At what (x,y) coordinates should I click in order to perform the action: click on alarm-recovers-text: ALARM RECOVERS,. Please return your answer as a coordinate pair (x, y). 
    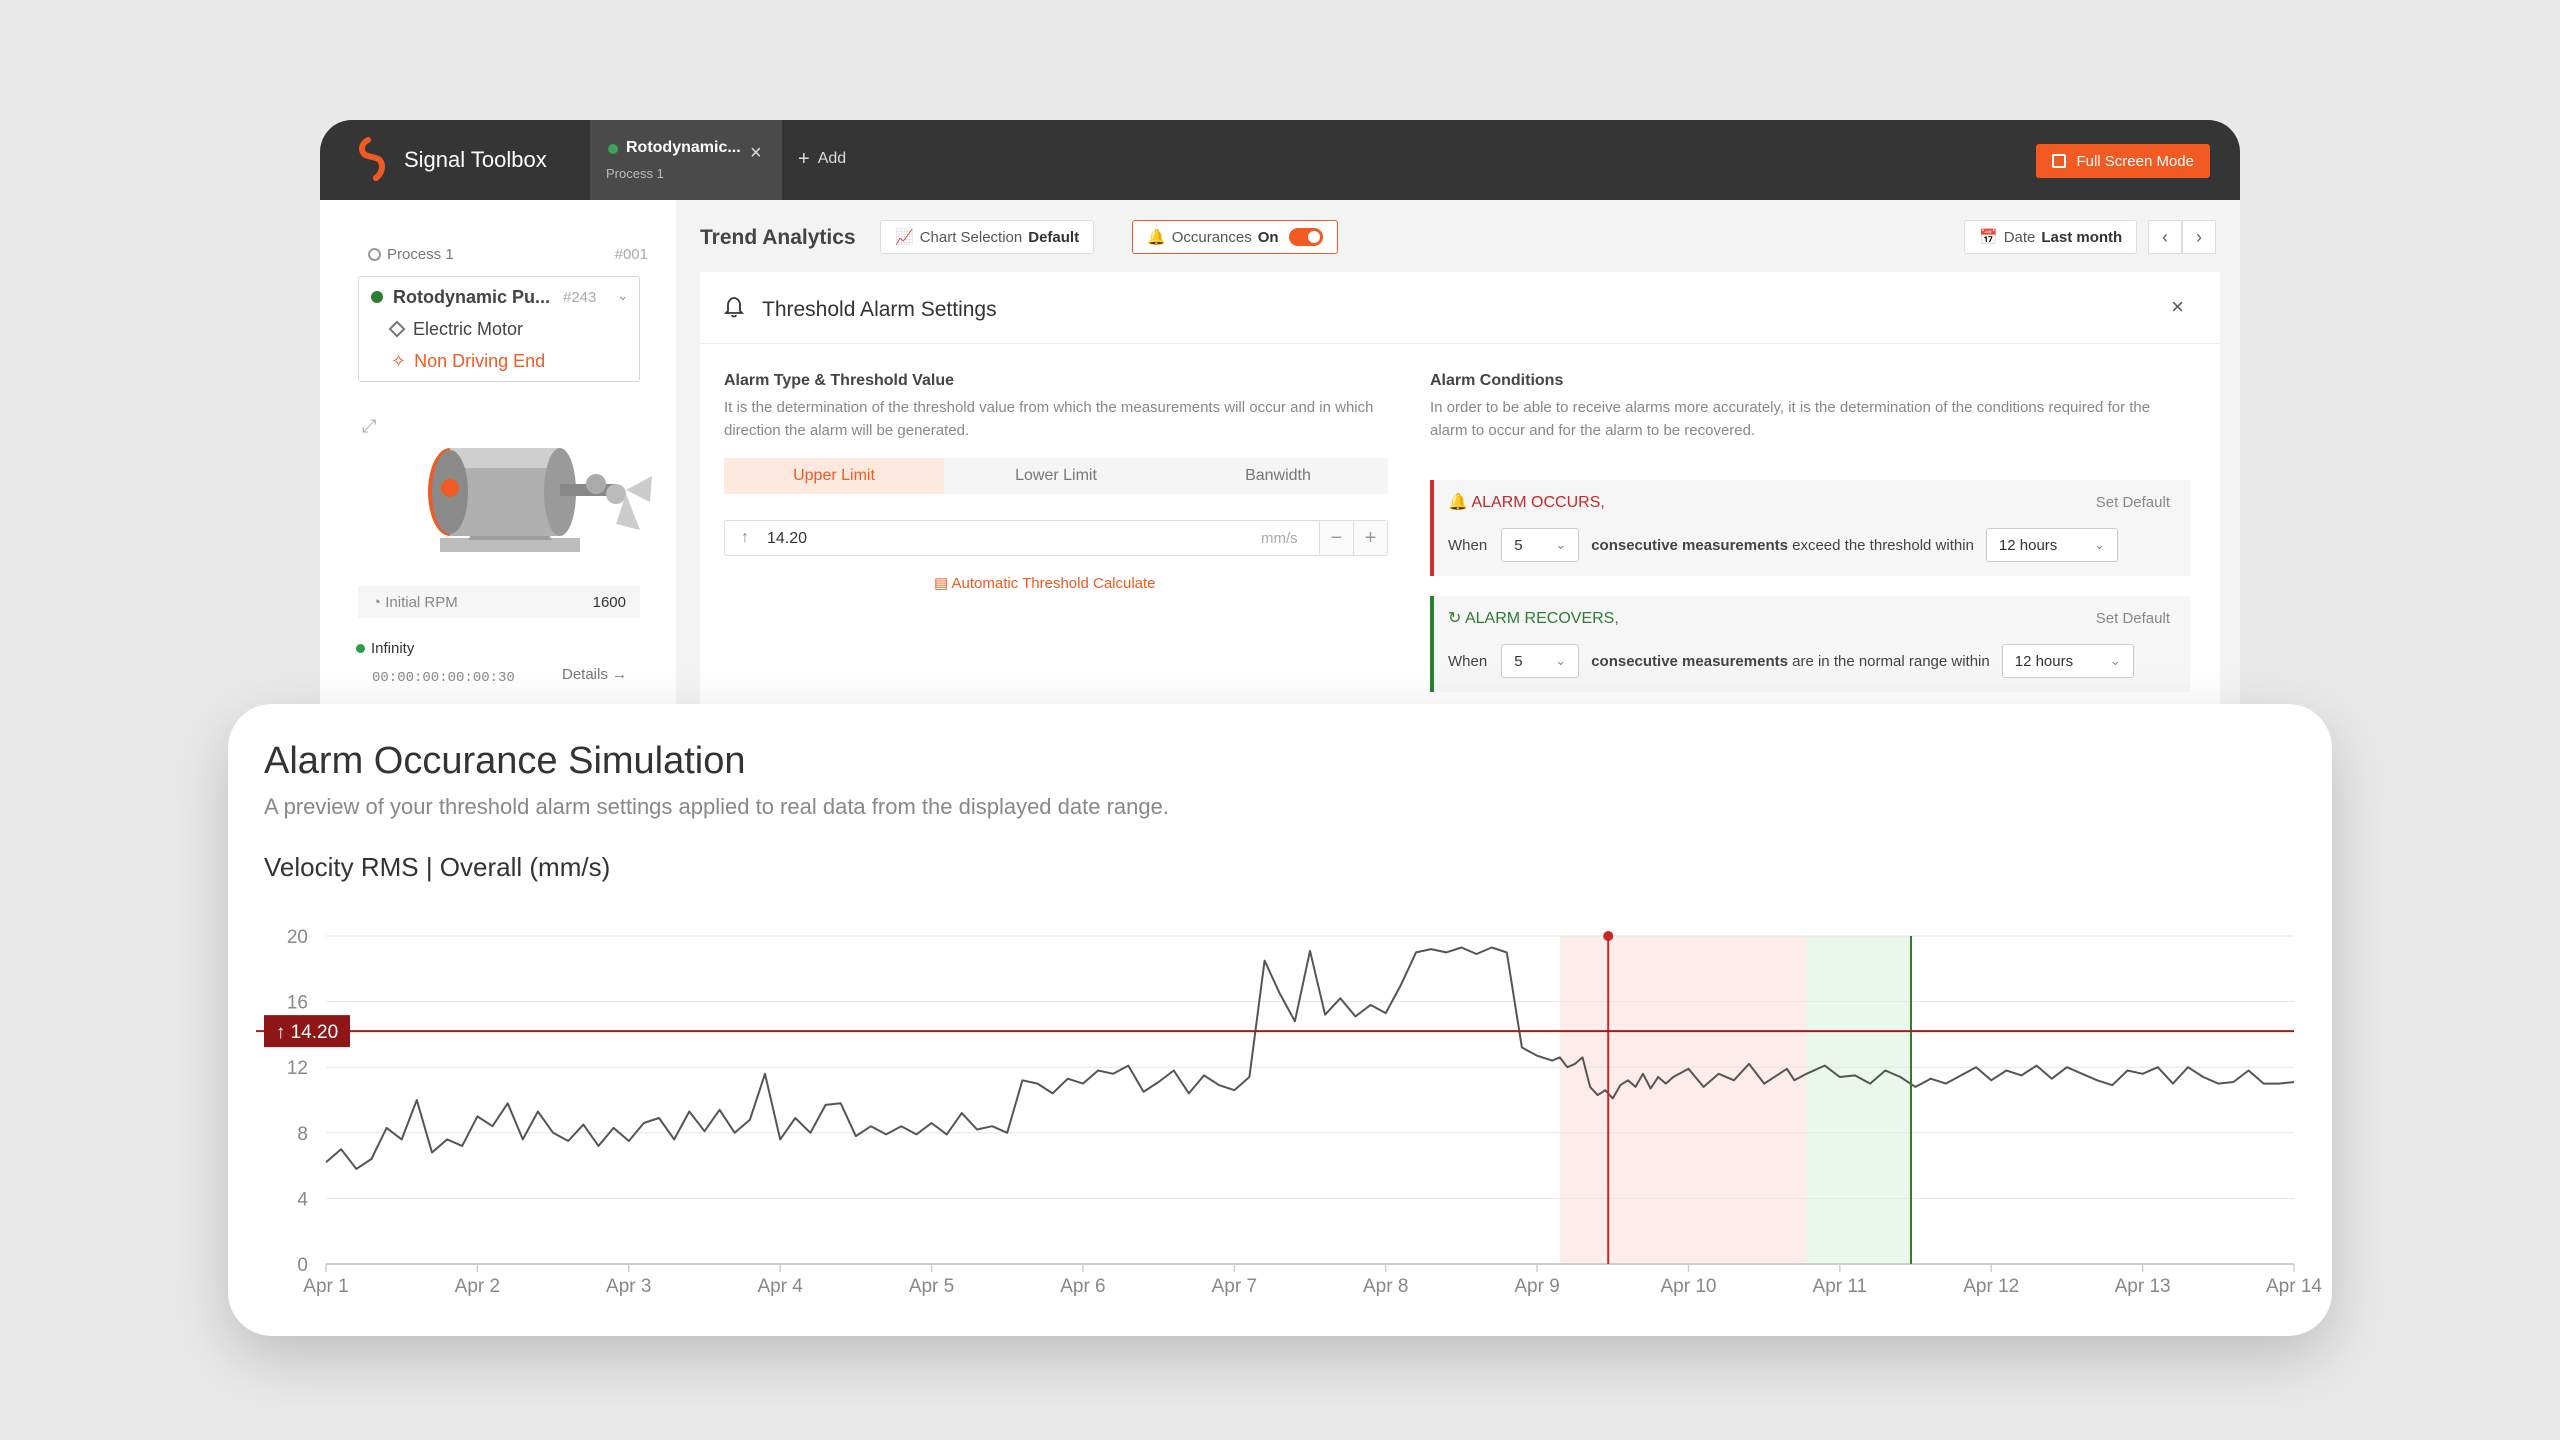
    Looking at the image, I should click on (1541, 618).